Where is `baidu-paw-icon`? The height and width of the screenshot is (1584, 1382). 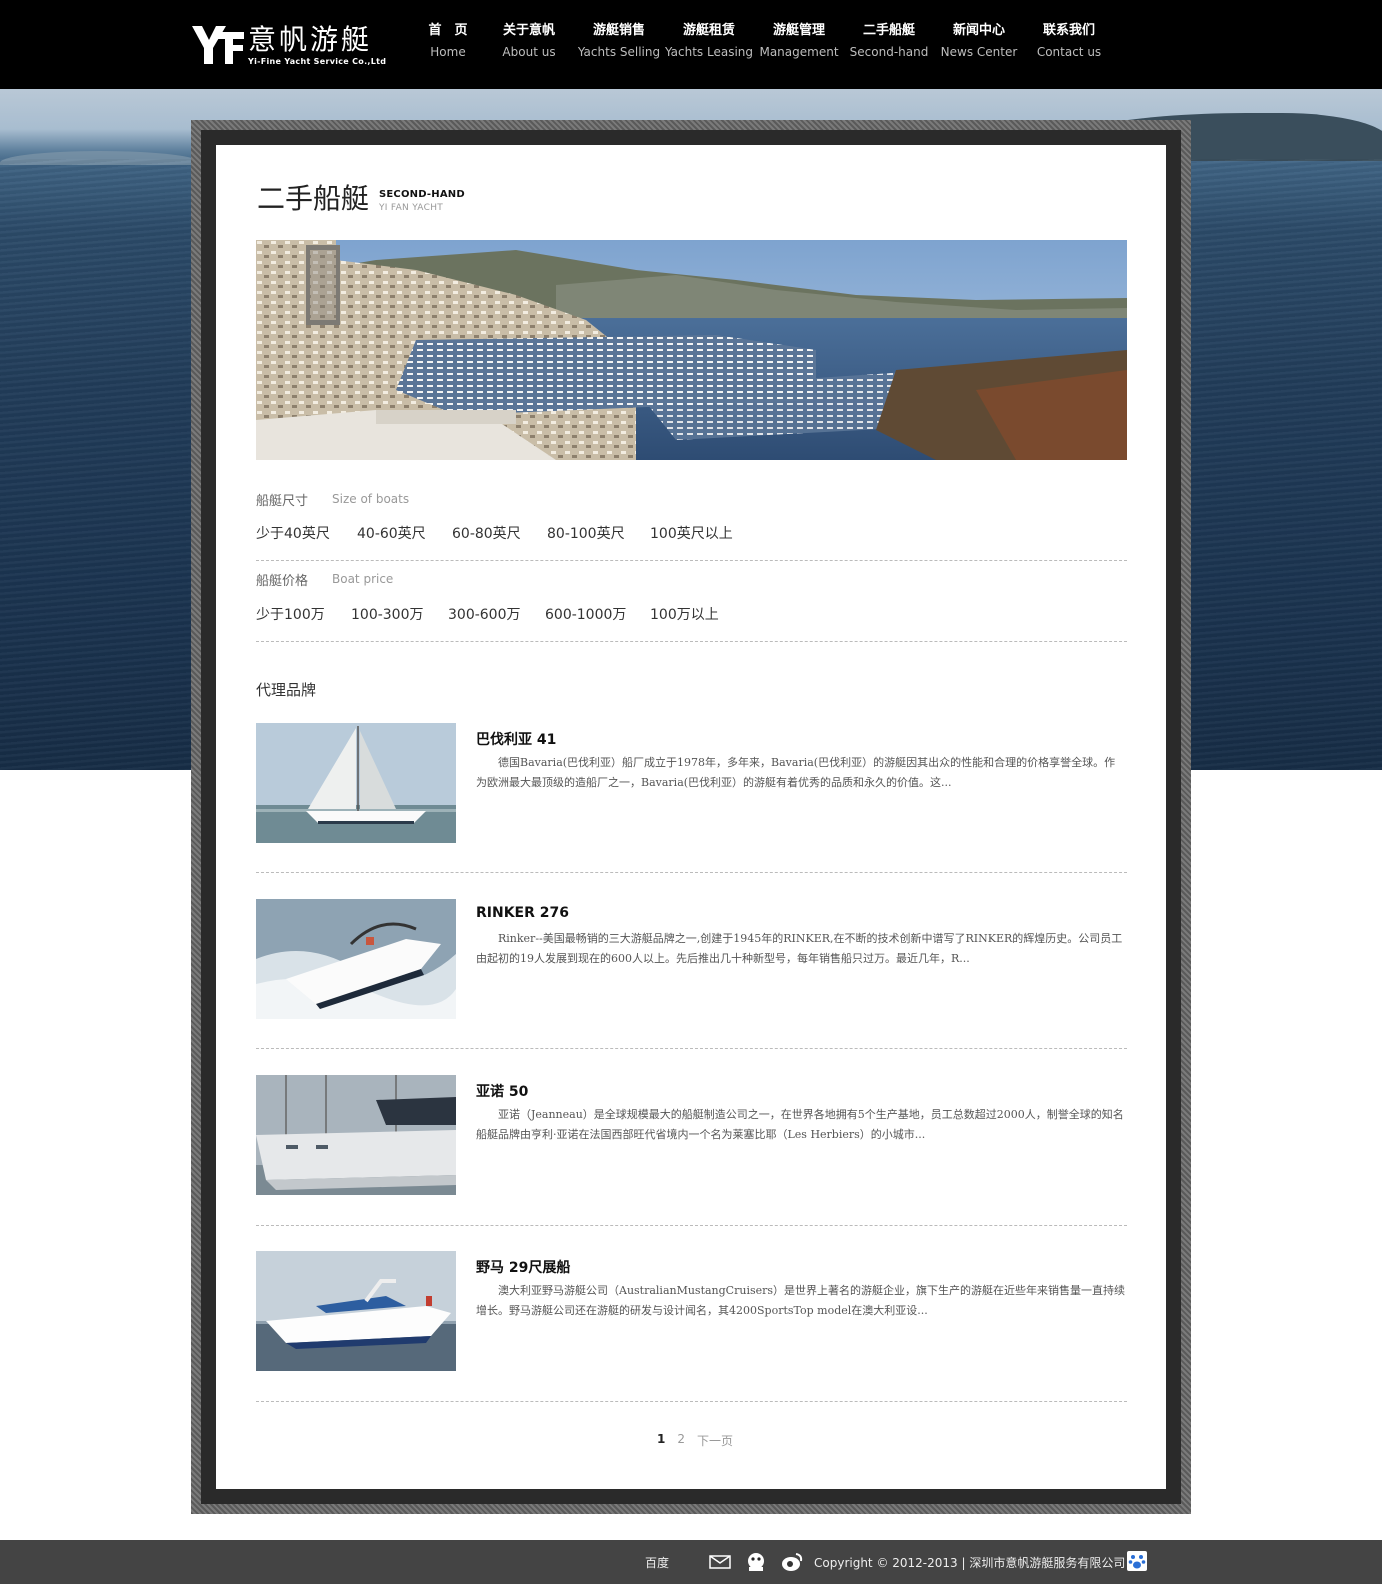 baidu-paw-icon is located at coordinates (1137, 1561).